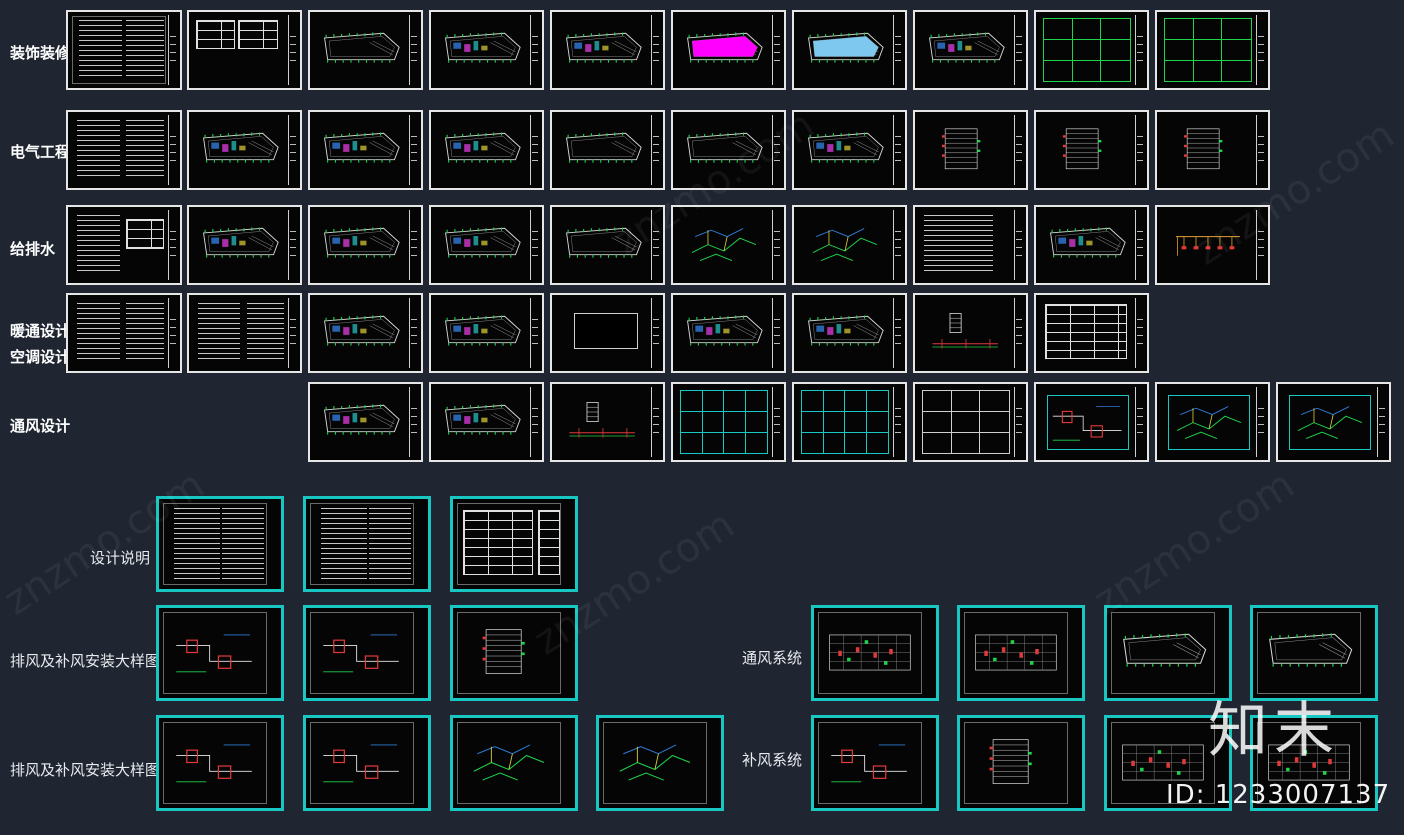  I want to click on asset-id: ID: 1233007137, so click(1278, 795).